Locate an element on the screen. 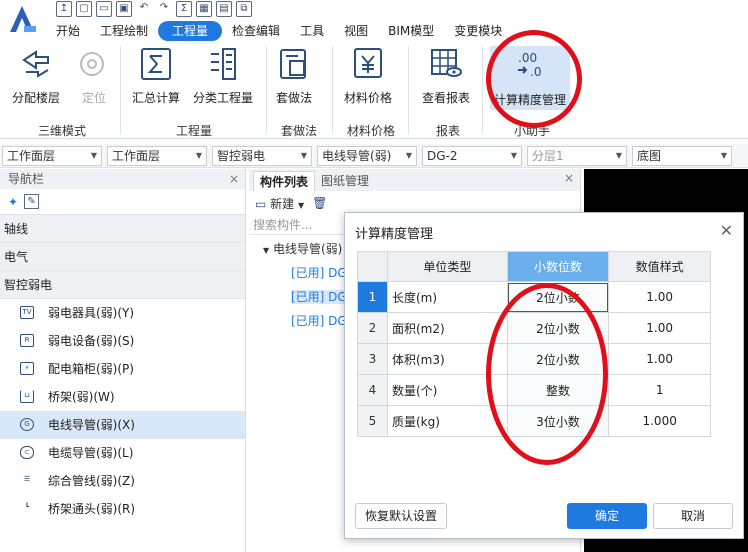 The height and width of the screenshot is (552, 748). tab-check-edit: 检查编辑 is located at coordinates (256, 31).